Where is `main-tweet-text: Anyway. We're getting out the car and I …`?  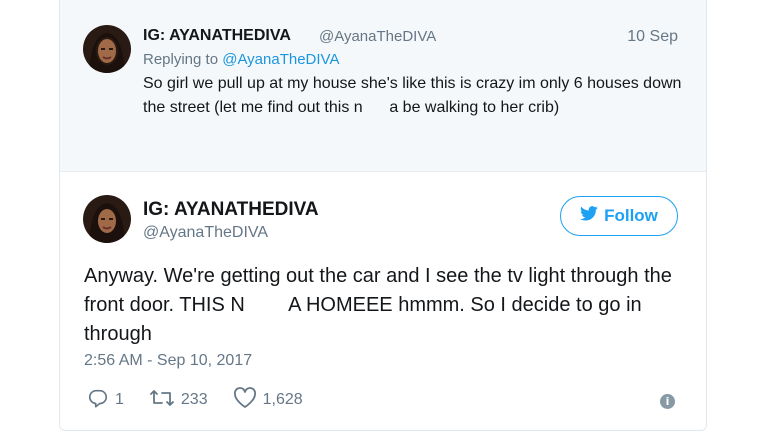 main-tweet-text: Anyway. We're getting out the car and I … is located at coordinates (381, 305).